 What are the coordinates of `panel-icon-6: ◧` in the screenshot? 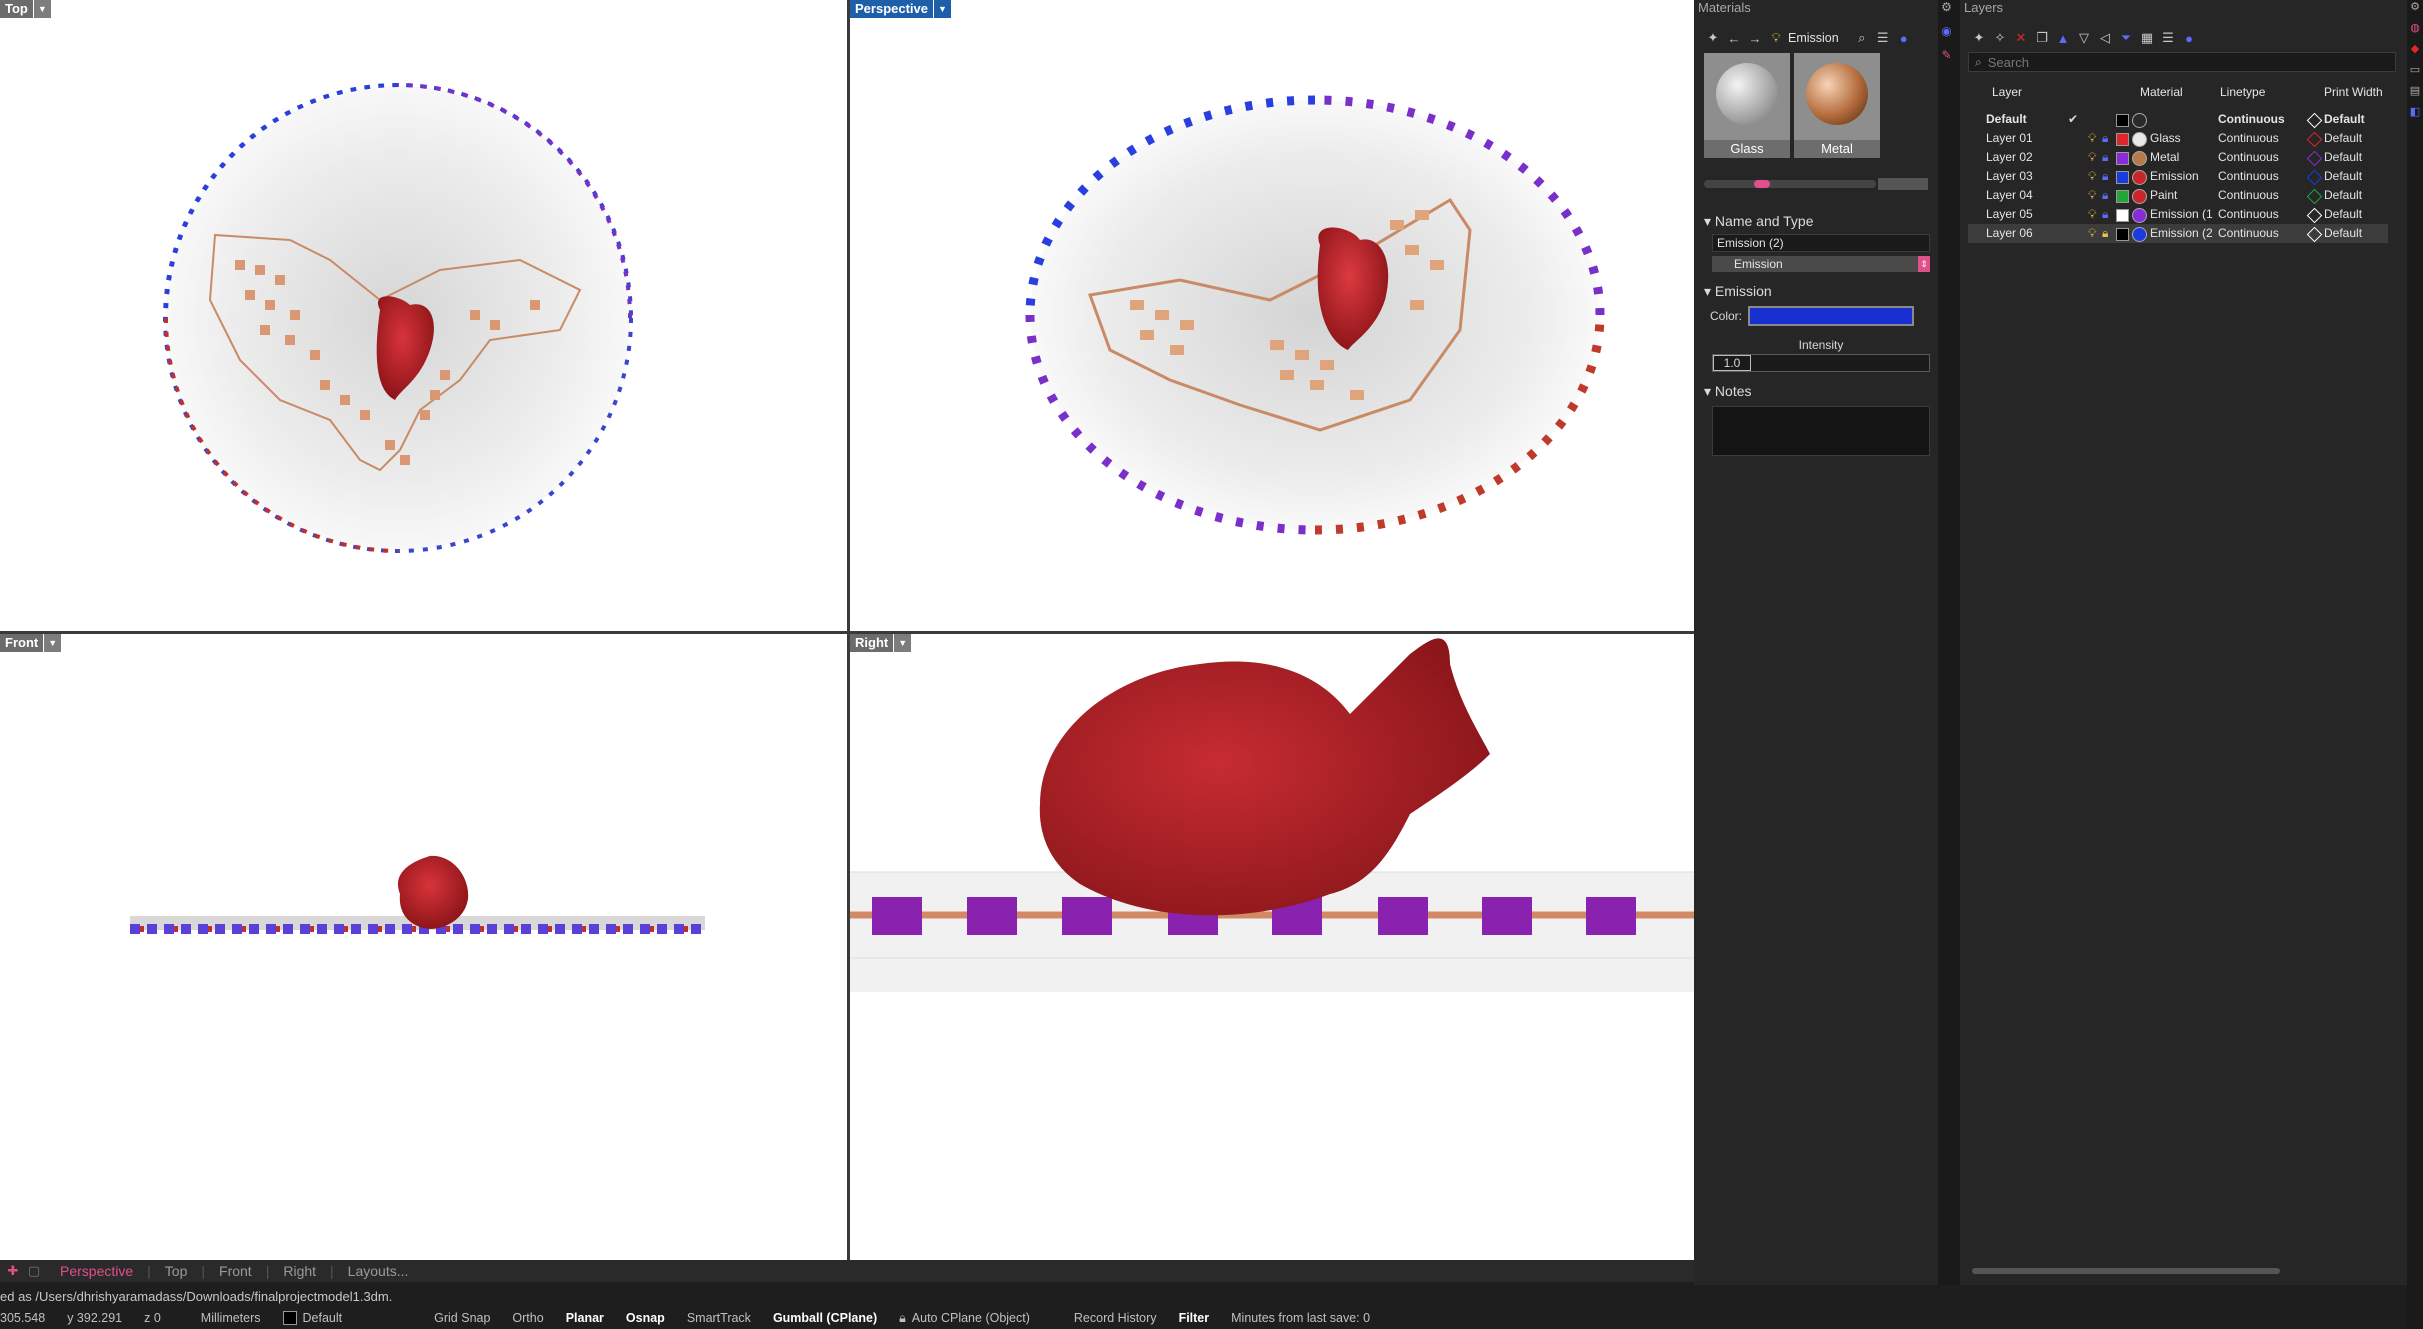 It's located at (2415, 111).